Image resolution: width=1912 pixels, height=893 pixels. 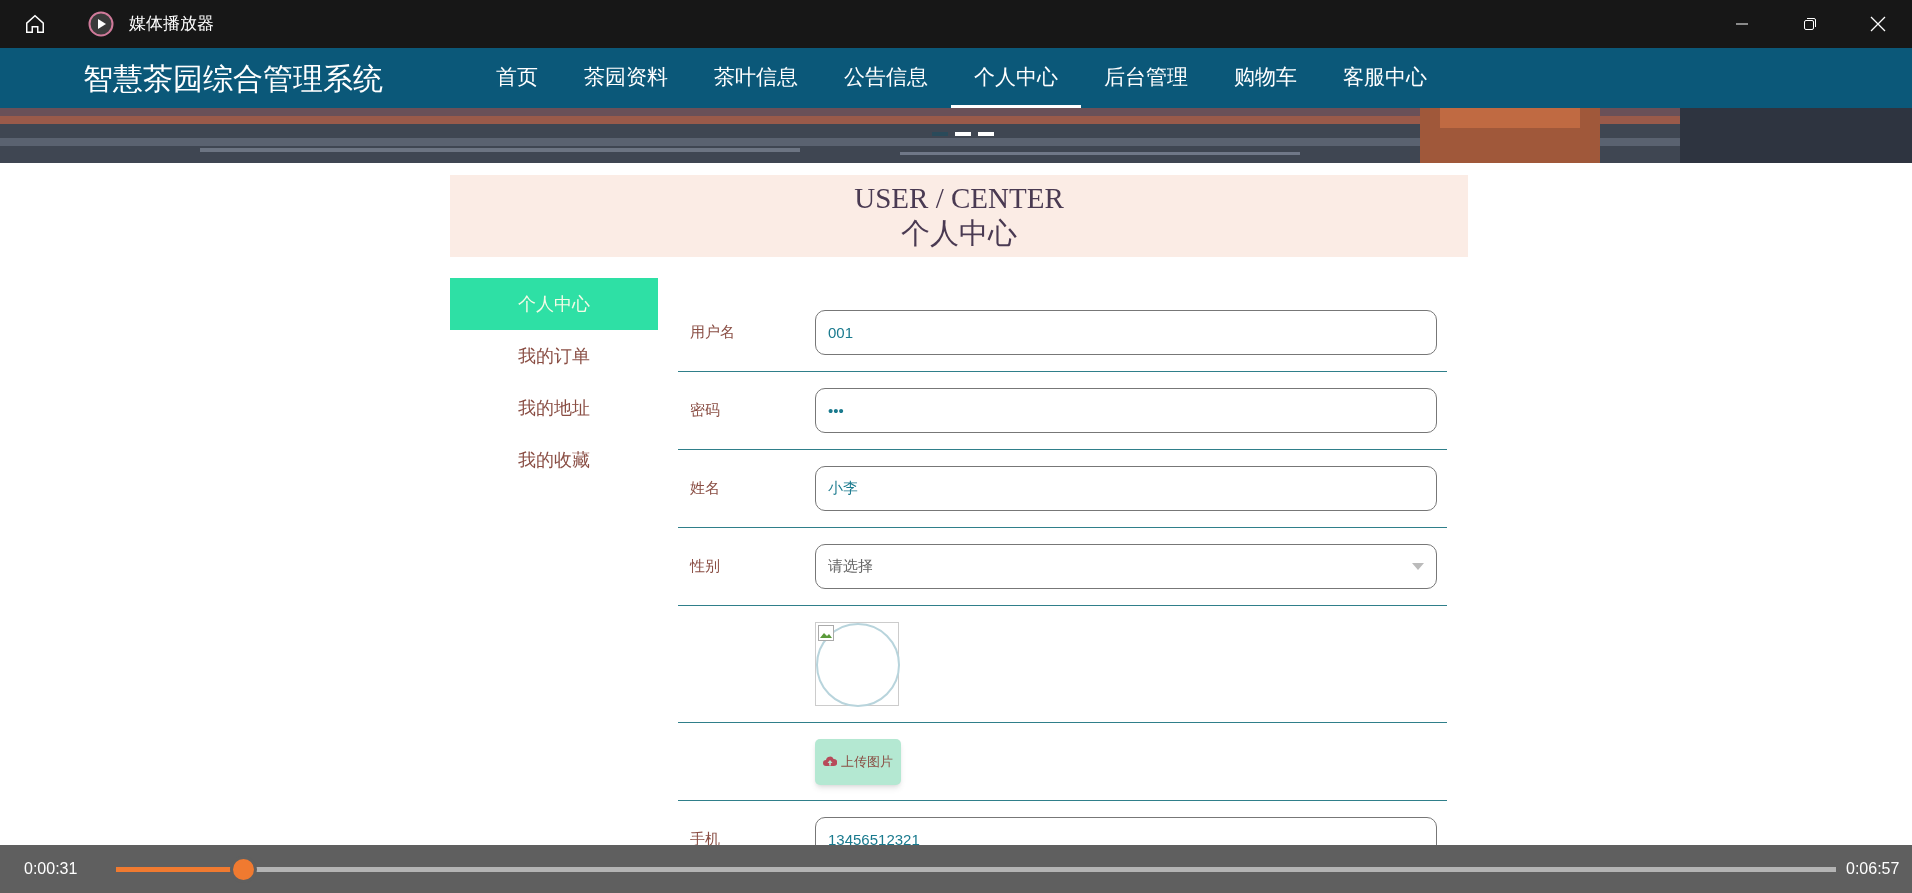 I want to click on header-english: USER / CENTER, so click(x=959, y=198).